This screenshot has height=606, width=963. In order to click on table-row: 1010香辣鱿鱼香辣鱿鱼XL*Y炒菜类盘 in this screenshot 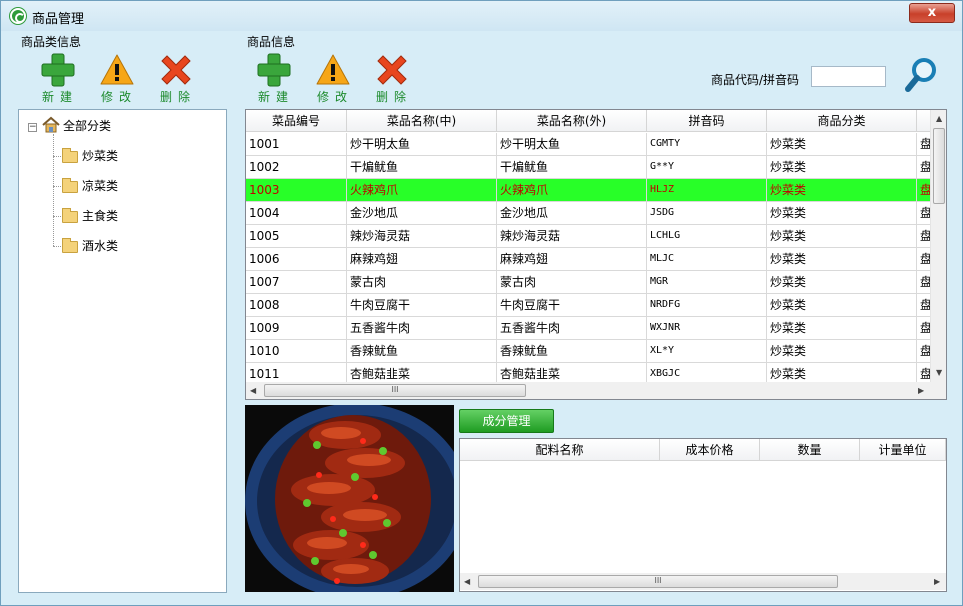, I will do `click(588, 351)`.